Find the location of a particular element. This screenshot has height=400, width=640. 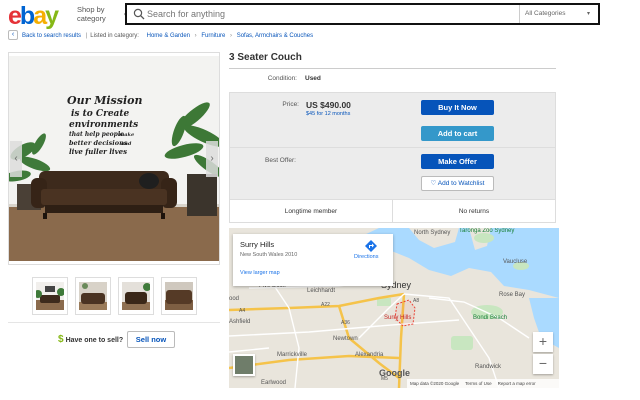

map-label-a36: A36 is located at coordinates (345, 323).